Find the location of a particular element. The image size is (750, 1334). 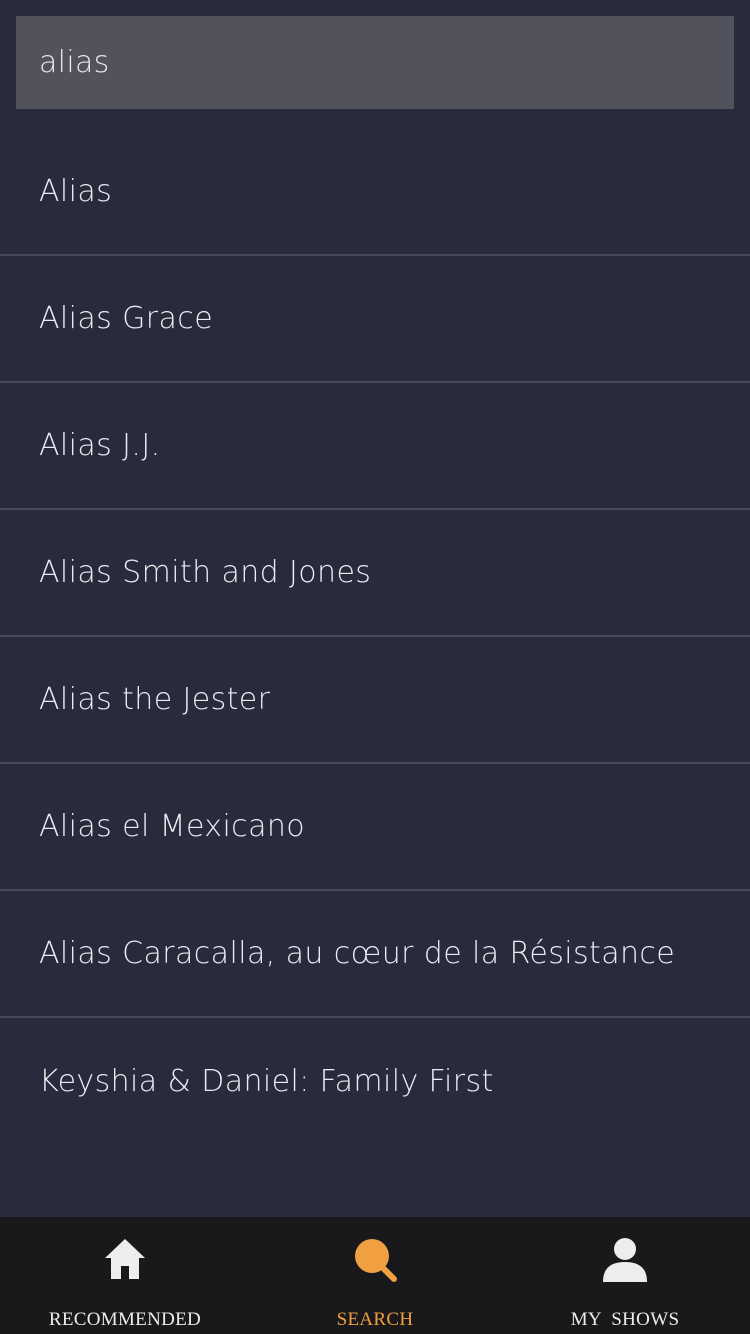

tab-my-shows: MY SHOWS is located at coordinates (625, 1275).